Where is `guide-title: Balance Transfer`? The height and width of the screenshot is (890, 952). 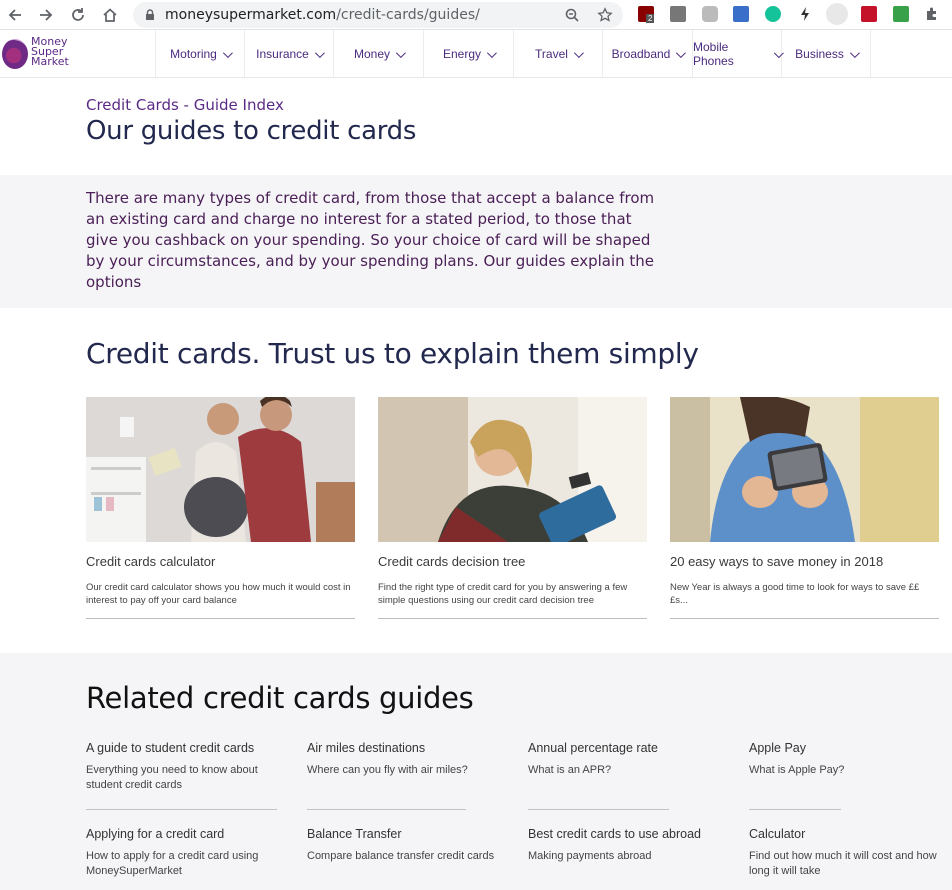 guide-title: Balance Transfer is located at coordinates (407, 834).